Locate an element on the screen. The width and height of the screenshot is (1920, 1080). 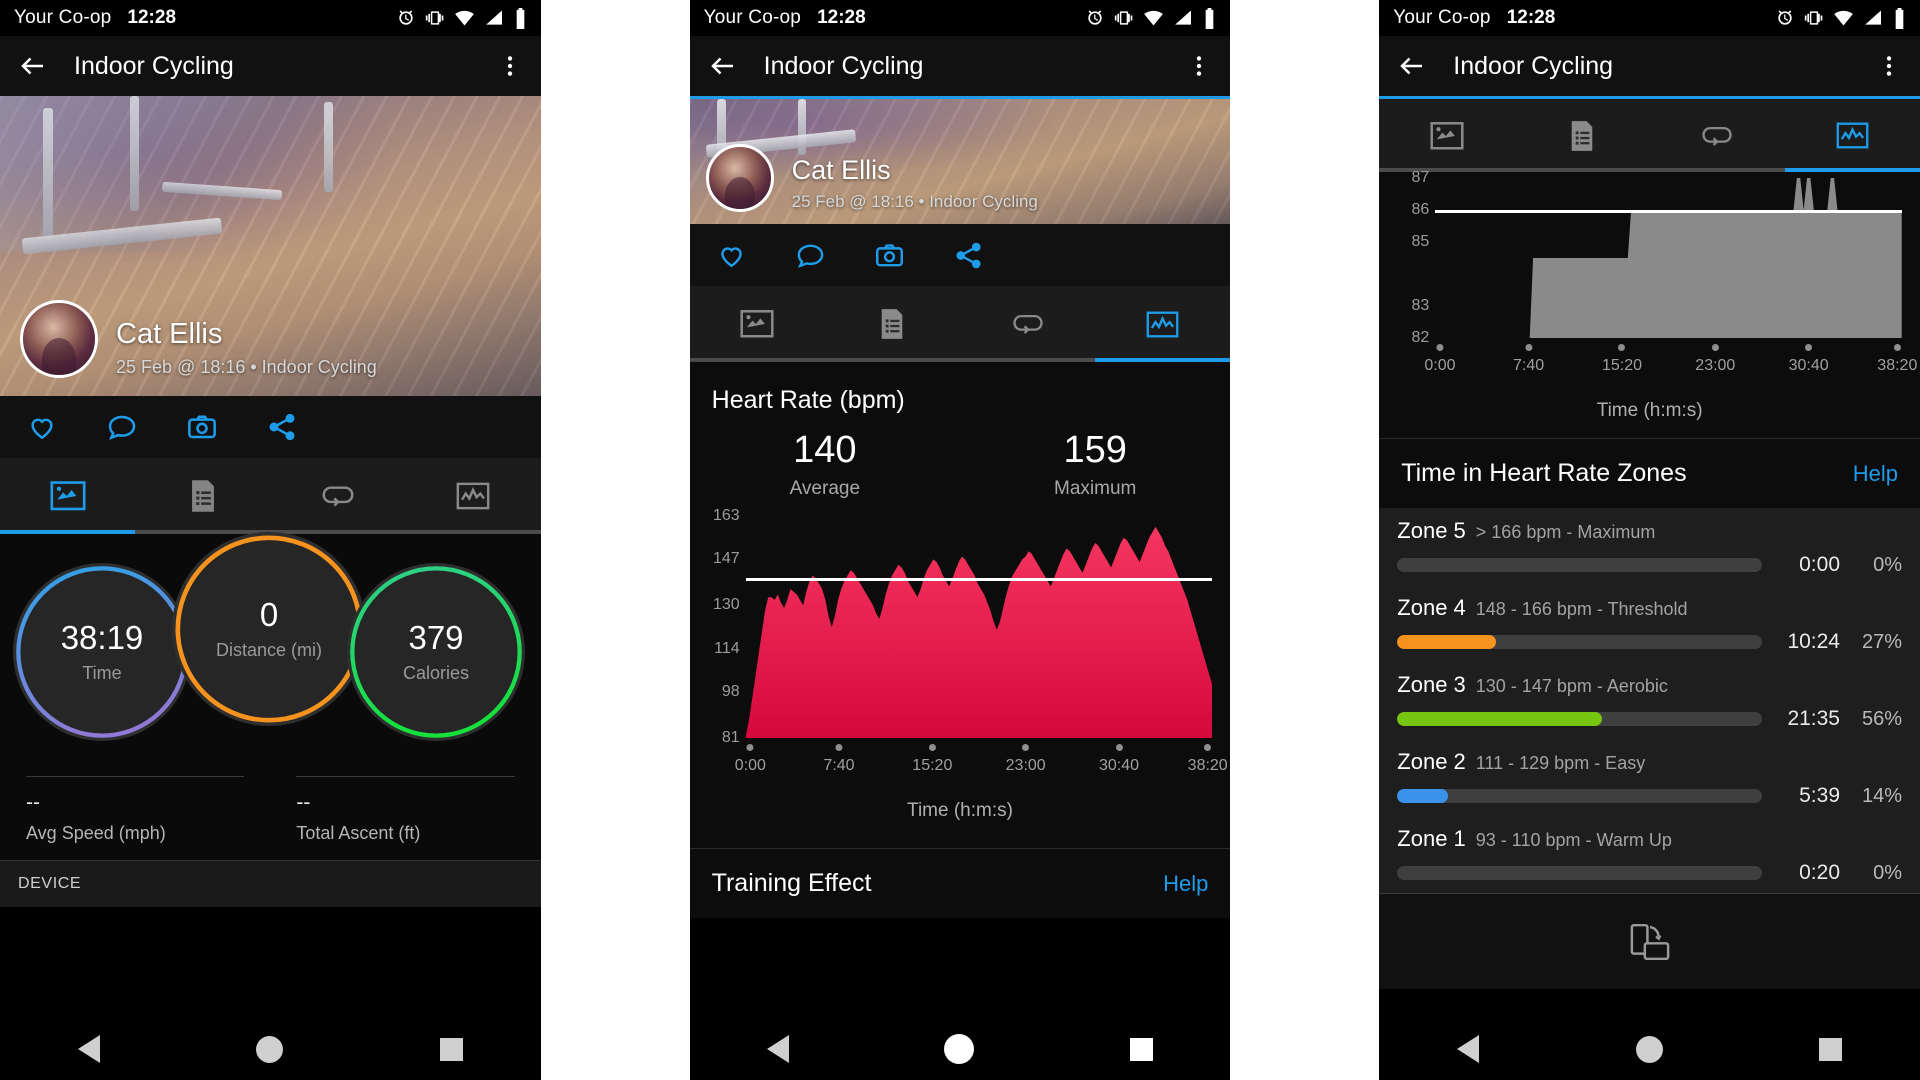
hr-zone-range: > 166 bpm - Maximum is located at coordinates (1565, 532).